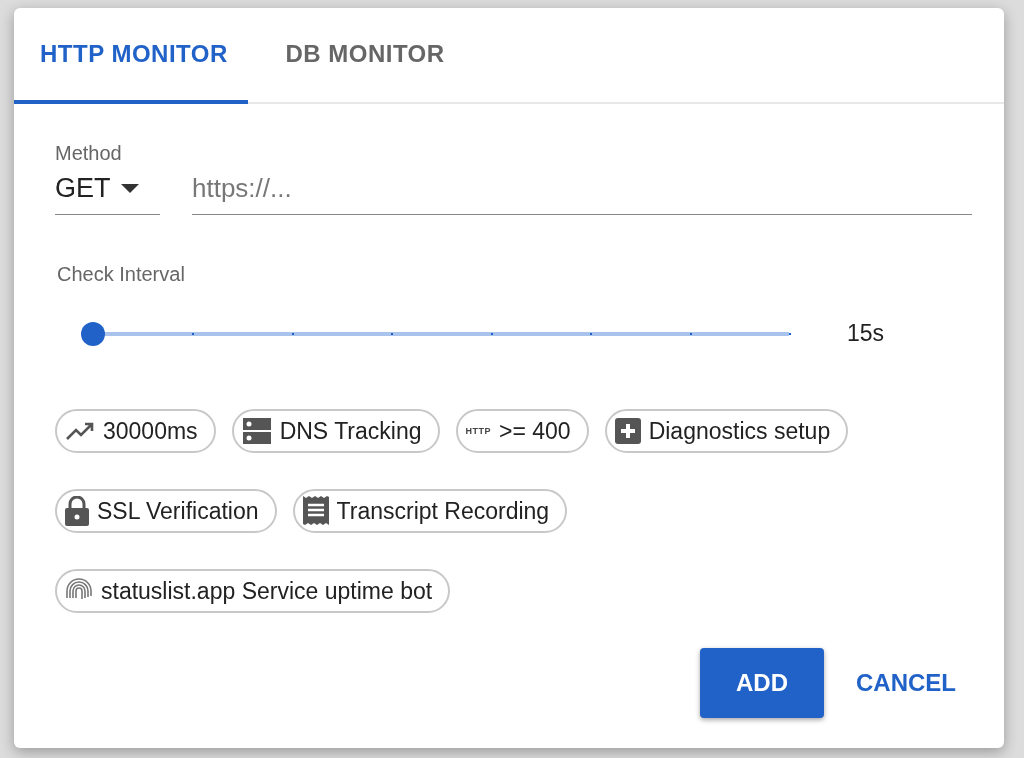 This screenshot has width=1024, height=758. I want to click on chip-label: Diagnostics setup, so click(739, 431).